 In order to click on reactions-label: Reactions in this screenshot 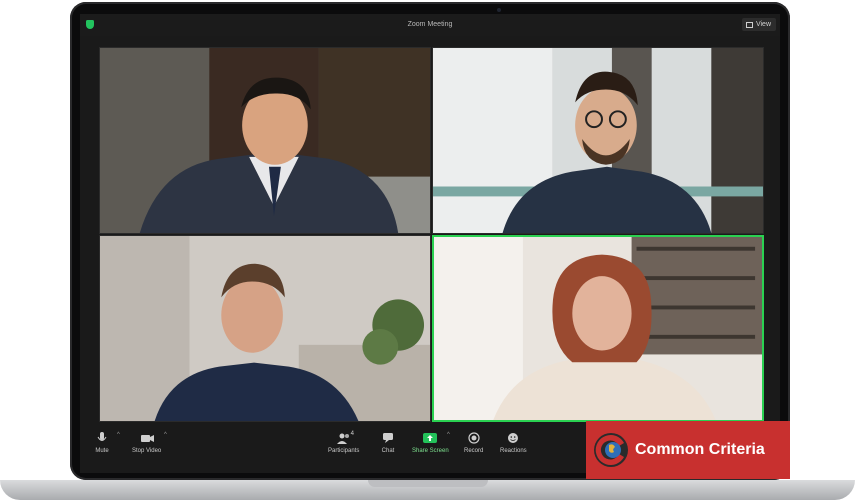, I will do `click(513, 451)`.